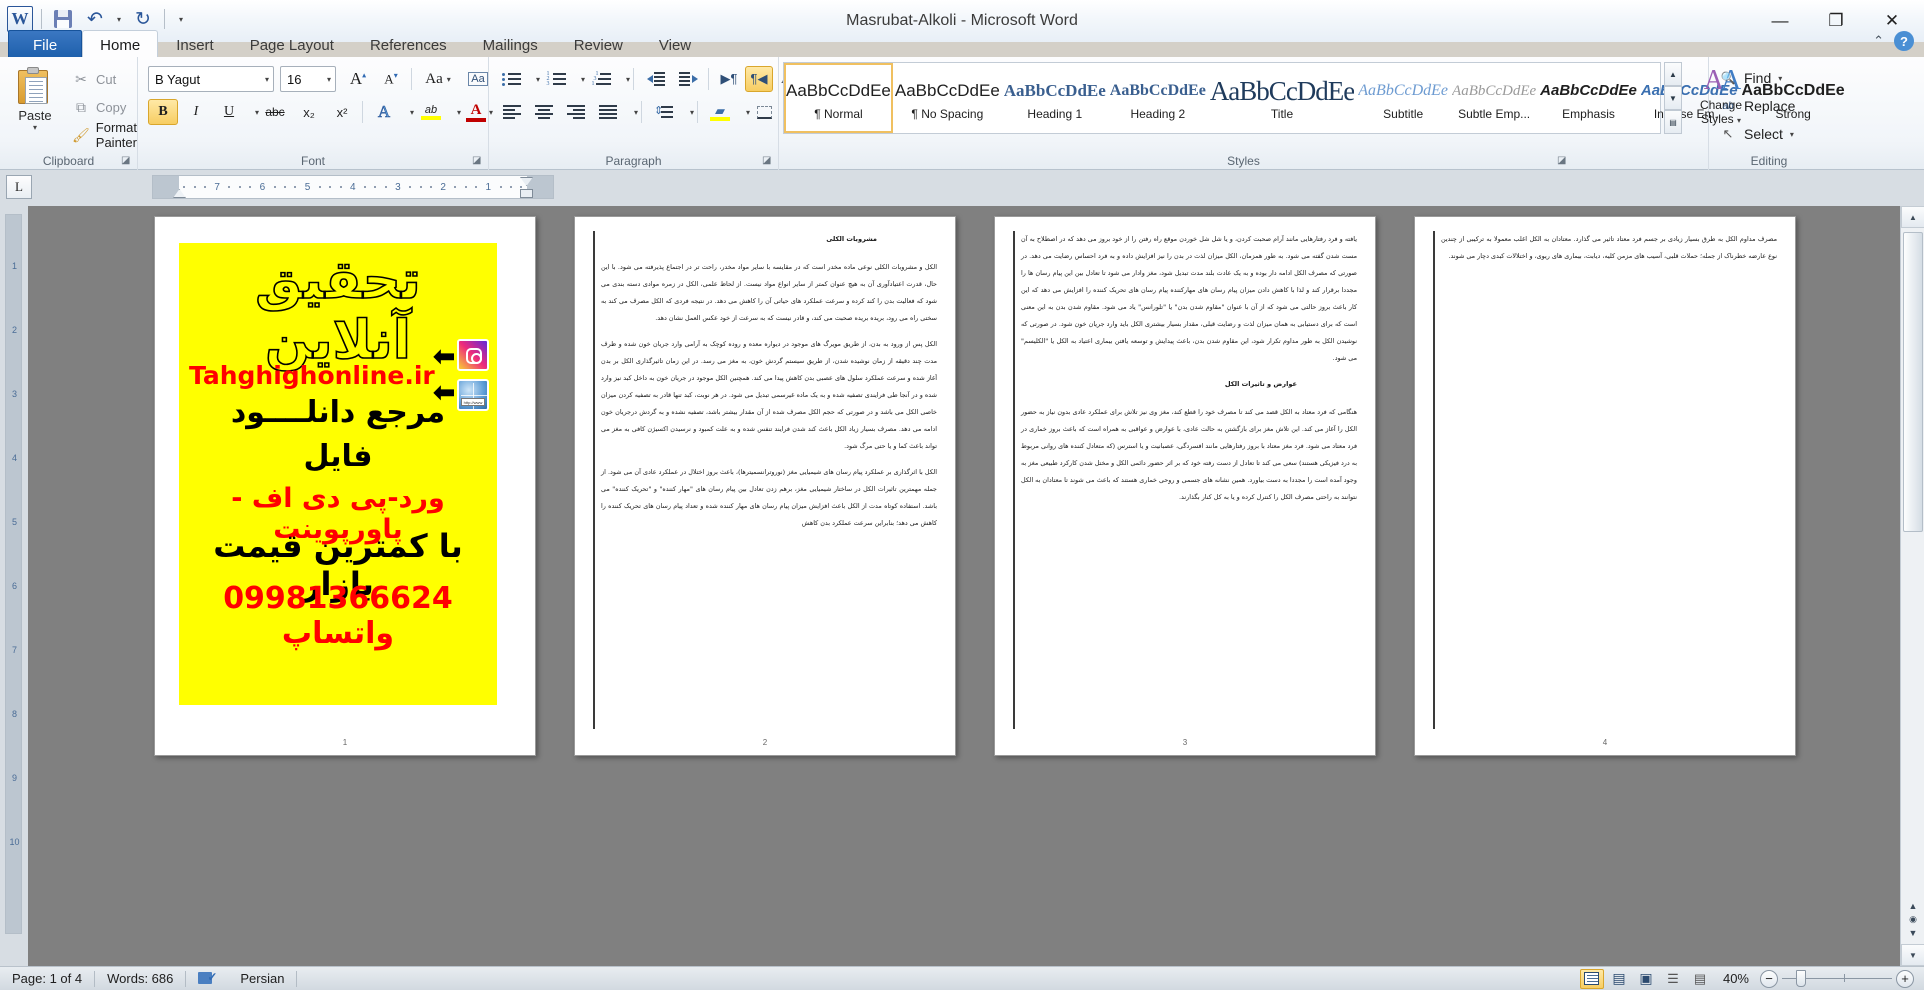 This screenshot has width=1924, height=990. I want to click on outline-view-button: ☰, so click(1673, 979).